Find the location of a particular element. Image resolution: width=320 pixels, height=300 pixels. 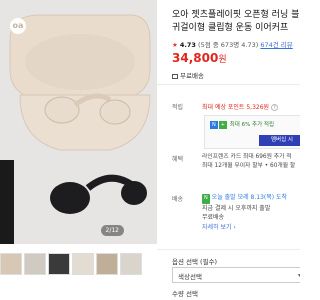

star-icon: ★ is located at coordinates (175, 45).